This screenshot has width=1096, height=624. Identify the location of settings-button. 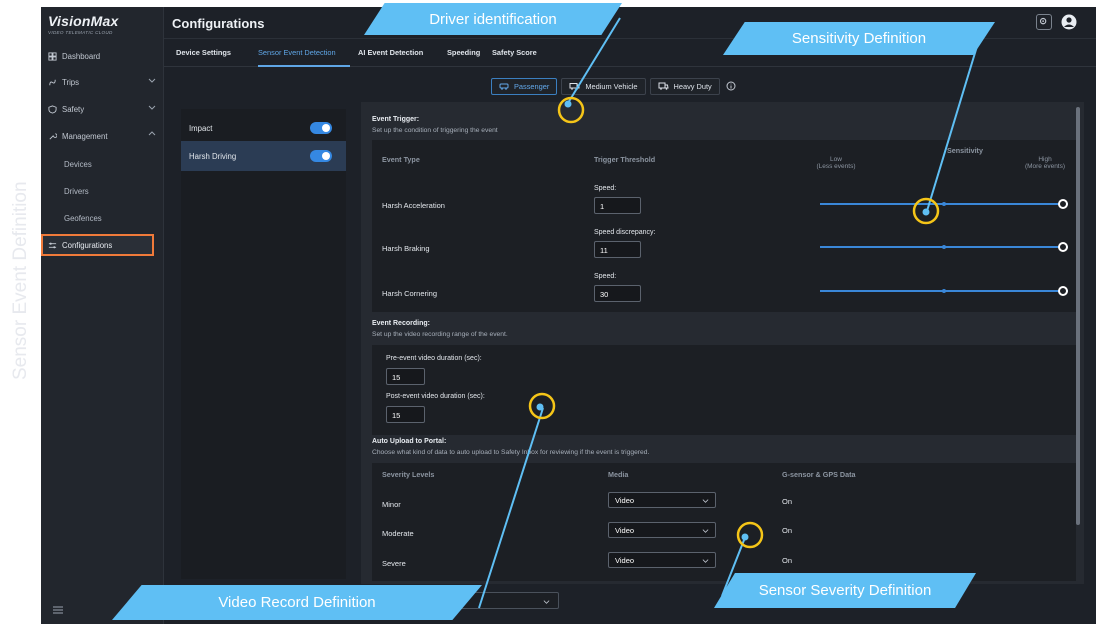
(1044, 22).